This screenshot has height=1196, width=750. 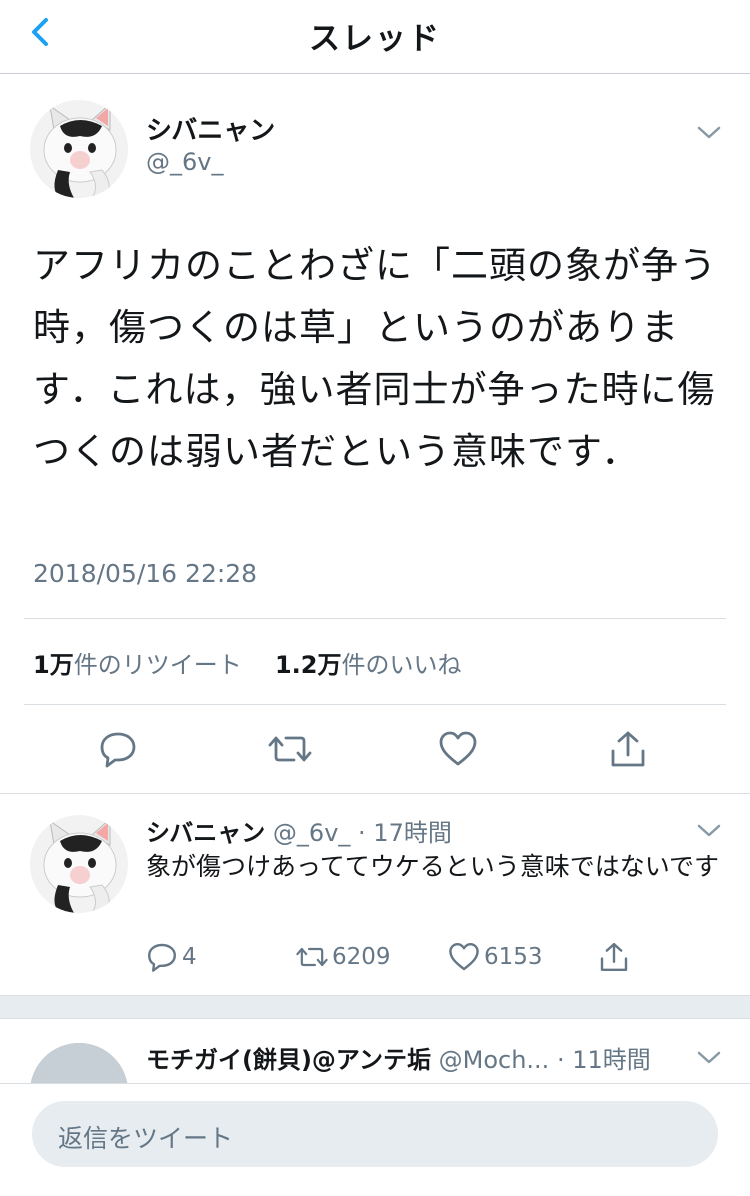 I want to click on tweet-text: 象が傷つけあっててウケるという意味ではないです, so click(x=433, y=866).